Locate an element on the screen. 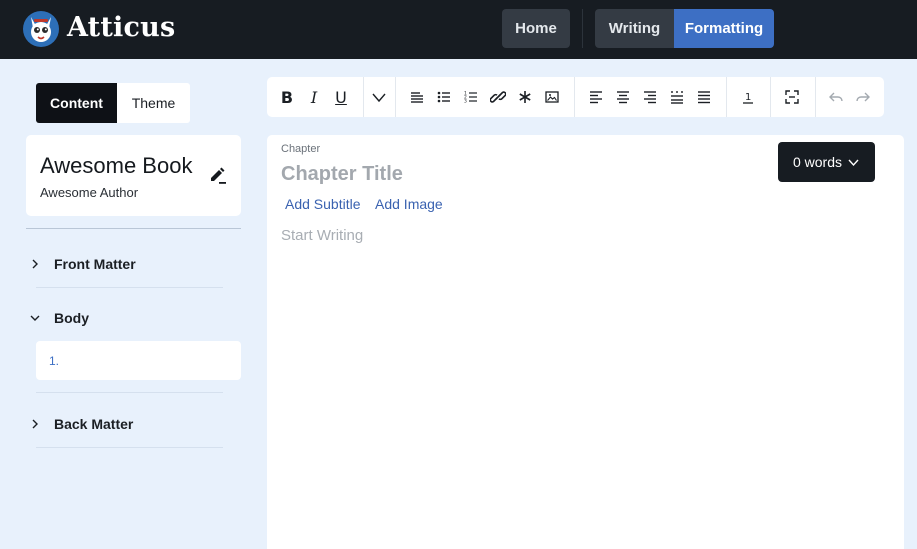  more-chevron-icon is located at coordinates (379, 97).